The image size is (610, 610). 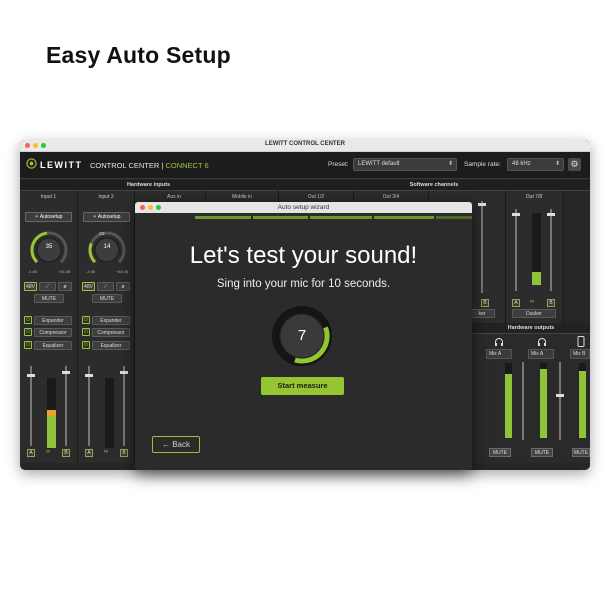 I want to click on dialog-titlebar: Auto setup wizard, so click(x=303, y=207).